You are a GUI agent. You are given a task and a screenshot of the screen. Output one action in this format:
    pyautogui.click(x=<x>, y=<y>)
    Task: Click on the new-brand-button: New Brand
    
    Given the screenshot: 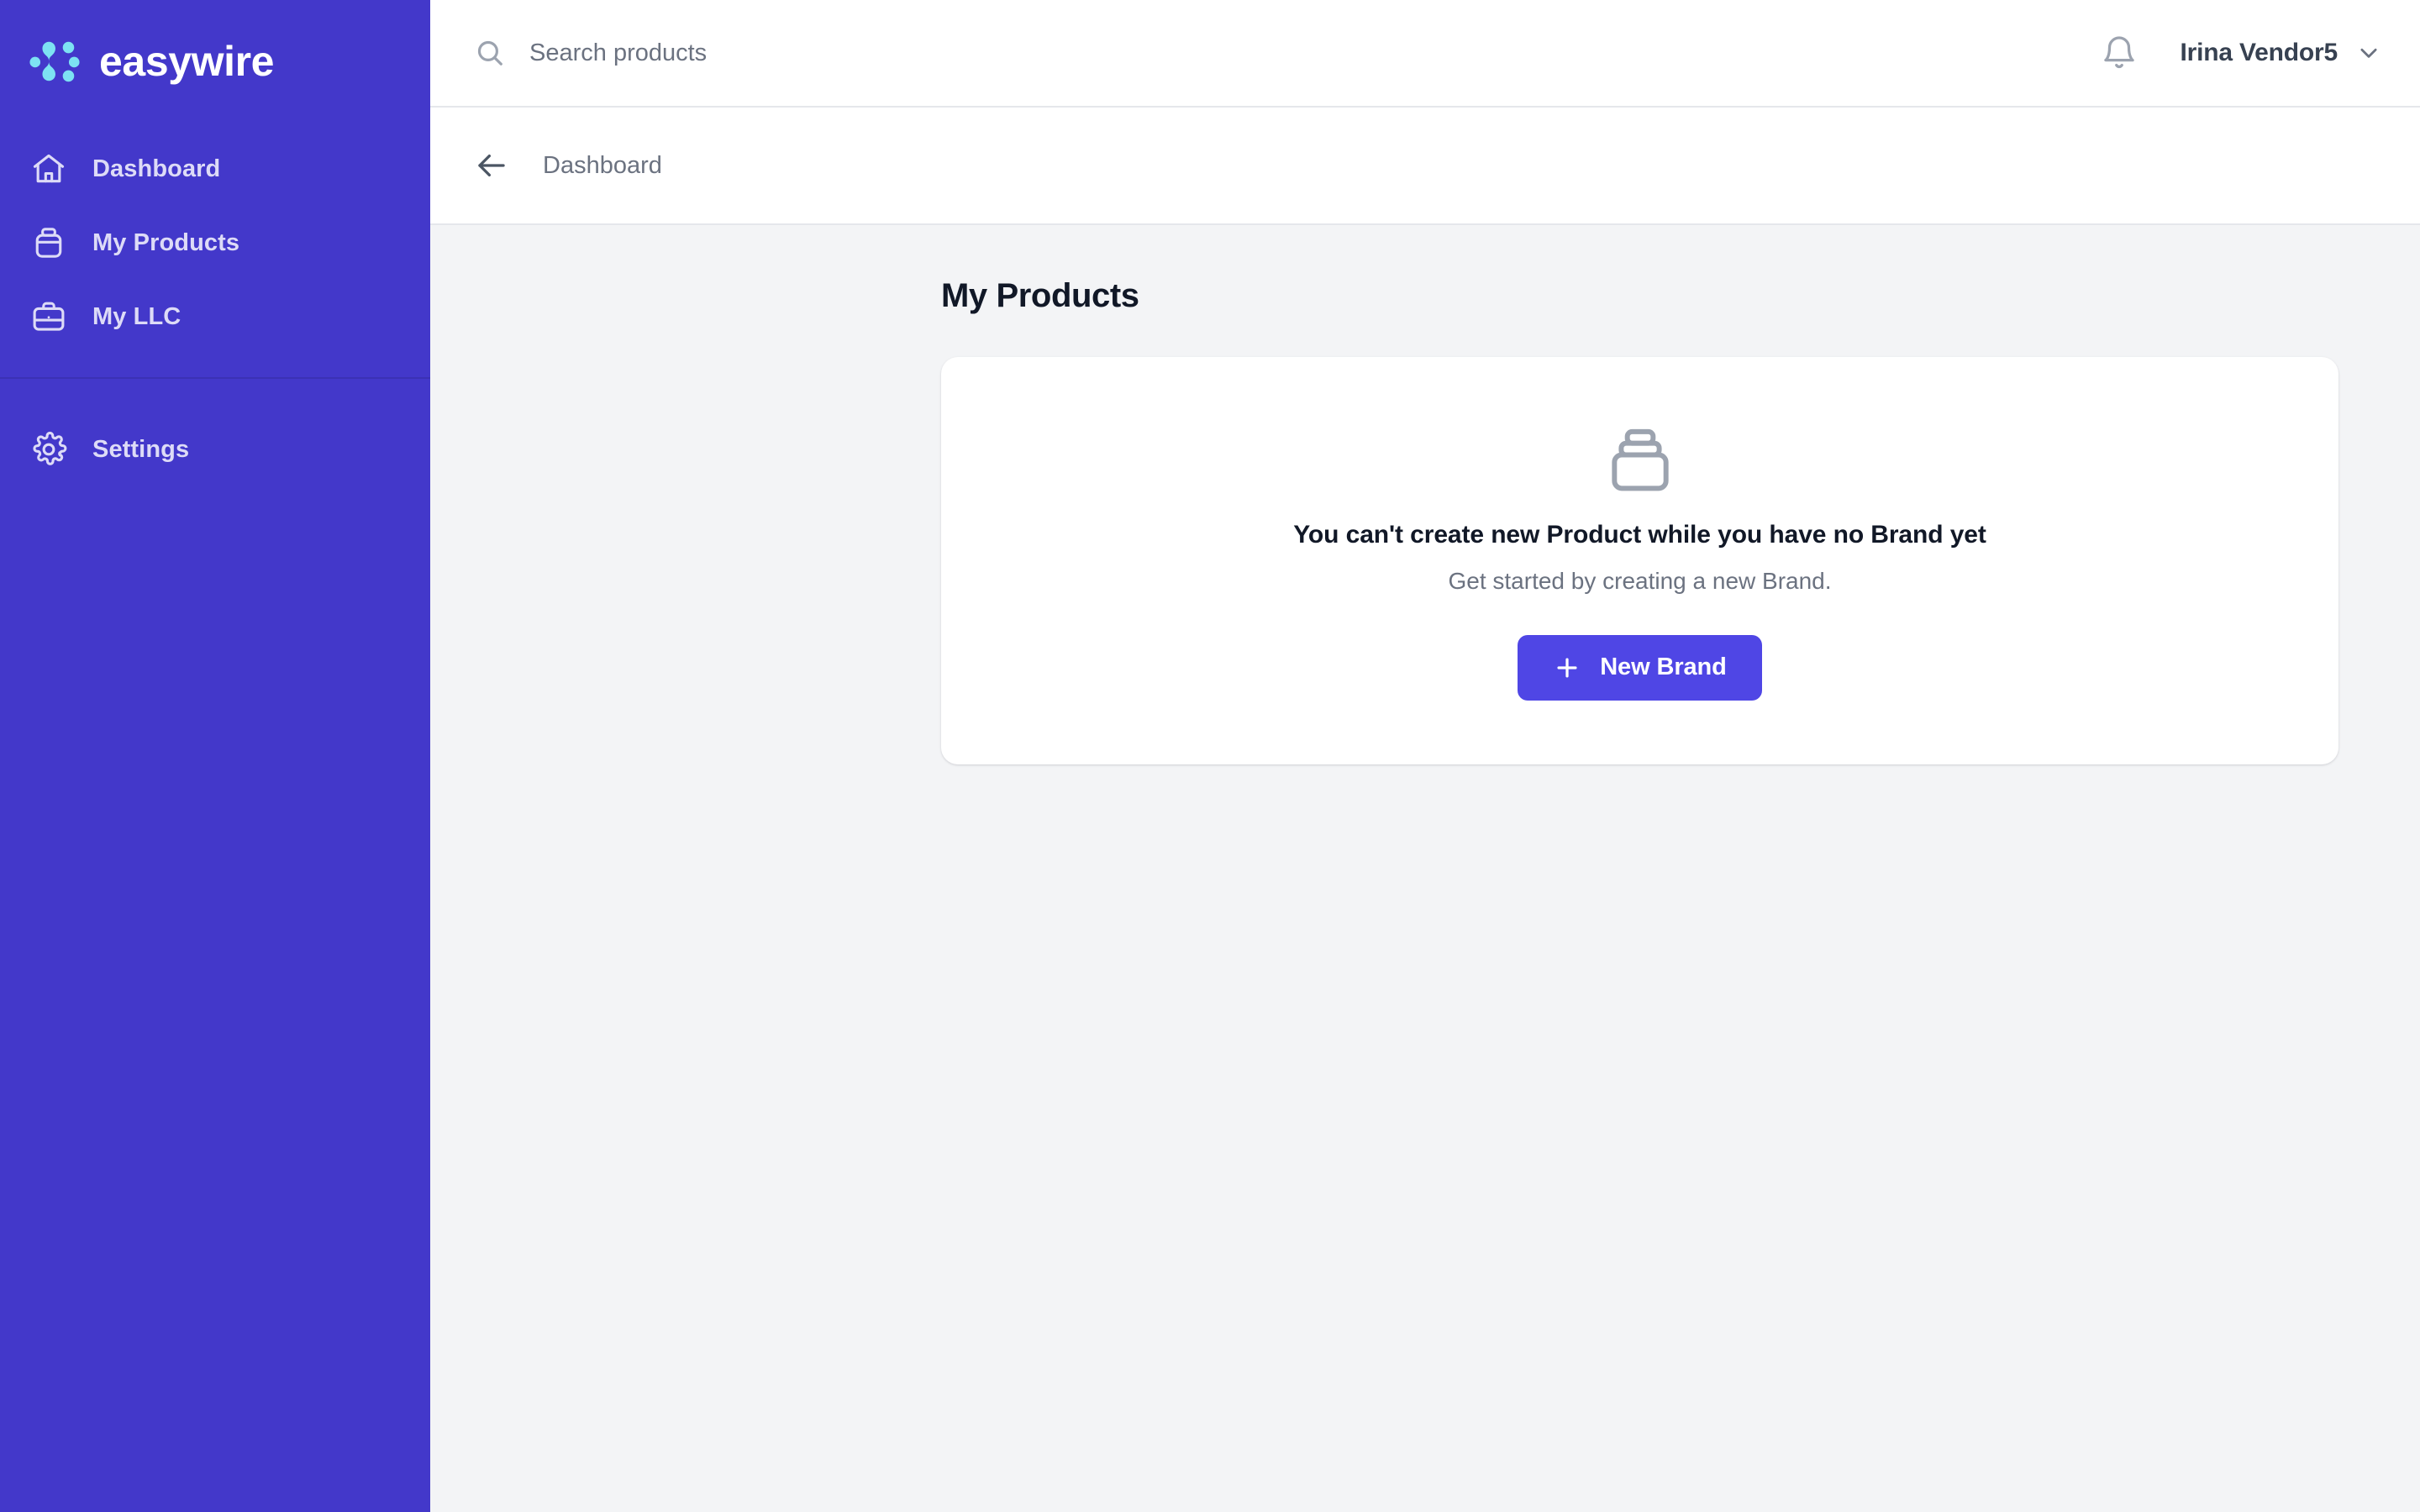 What is the action you would take?
    pyautogui.click(x=1640, y=667)
    